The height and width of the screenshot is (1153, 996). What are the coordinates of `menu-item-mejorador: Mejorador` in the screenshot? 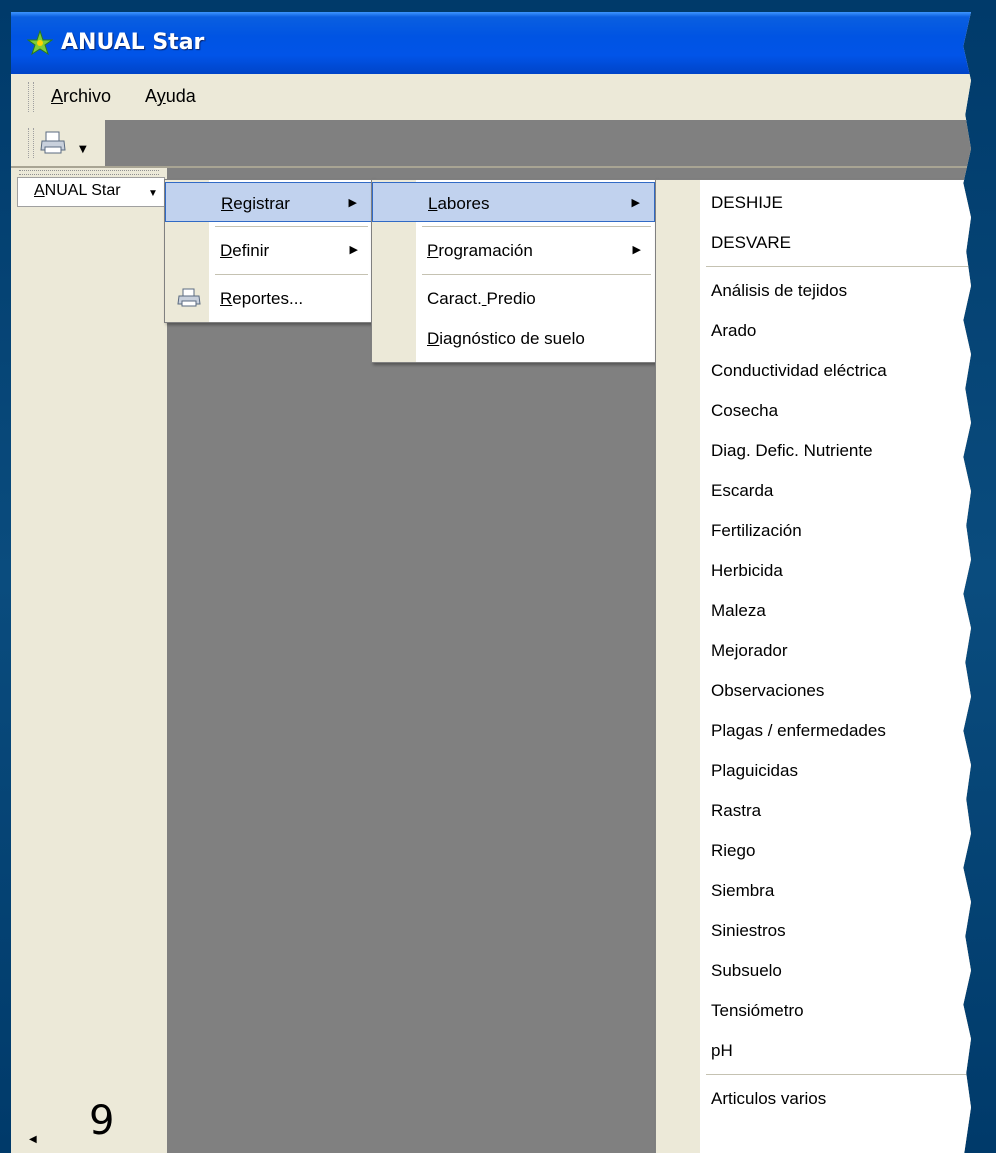 It's located at (813, 650).